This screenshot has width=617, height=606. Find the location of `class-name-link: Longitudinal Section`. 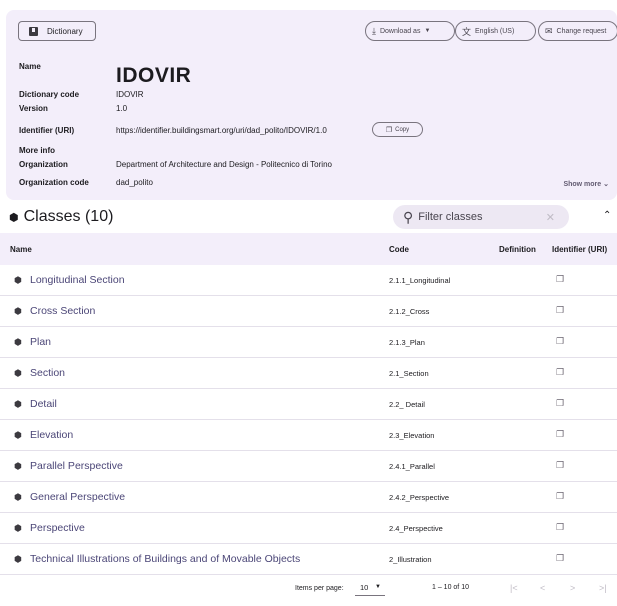

class-name-link: Longitudinal Section is located at coordinates (77, 280).